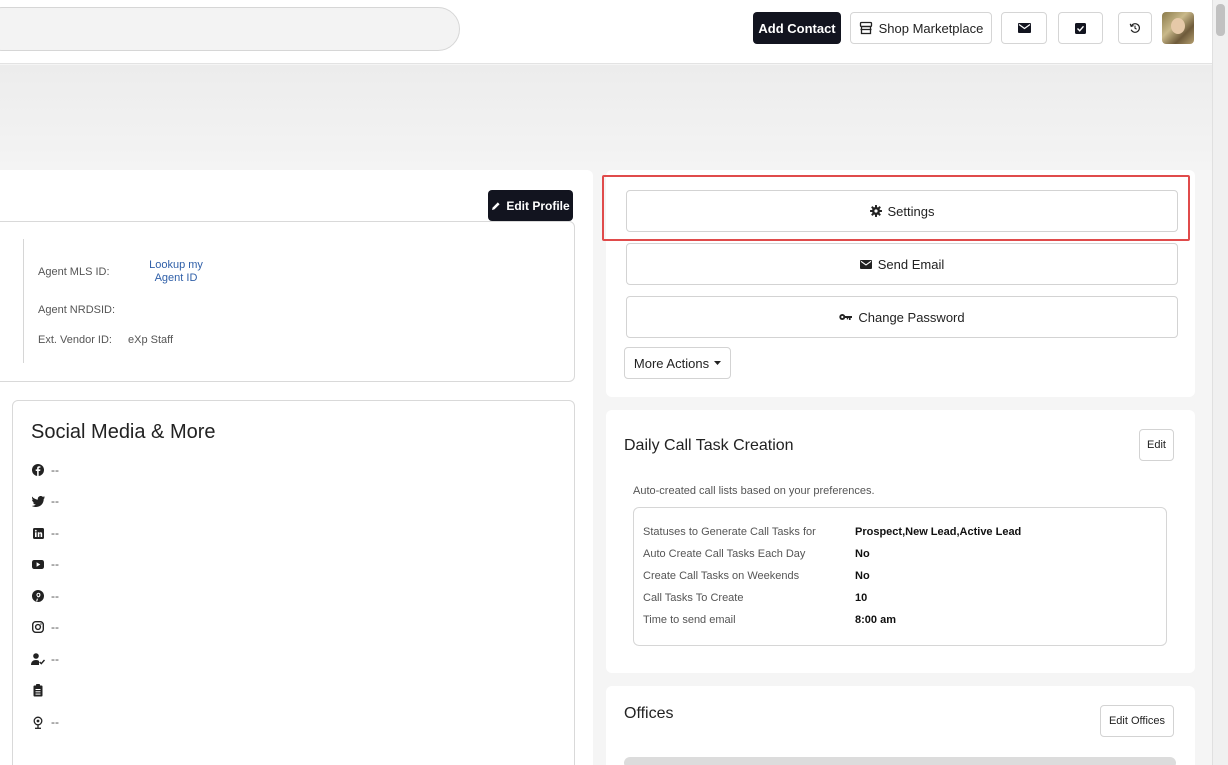  I want to click on search-input, so click(230, 29).